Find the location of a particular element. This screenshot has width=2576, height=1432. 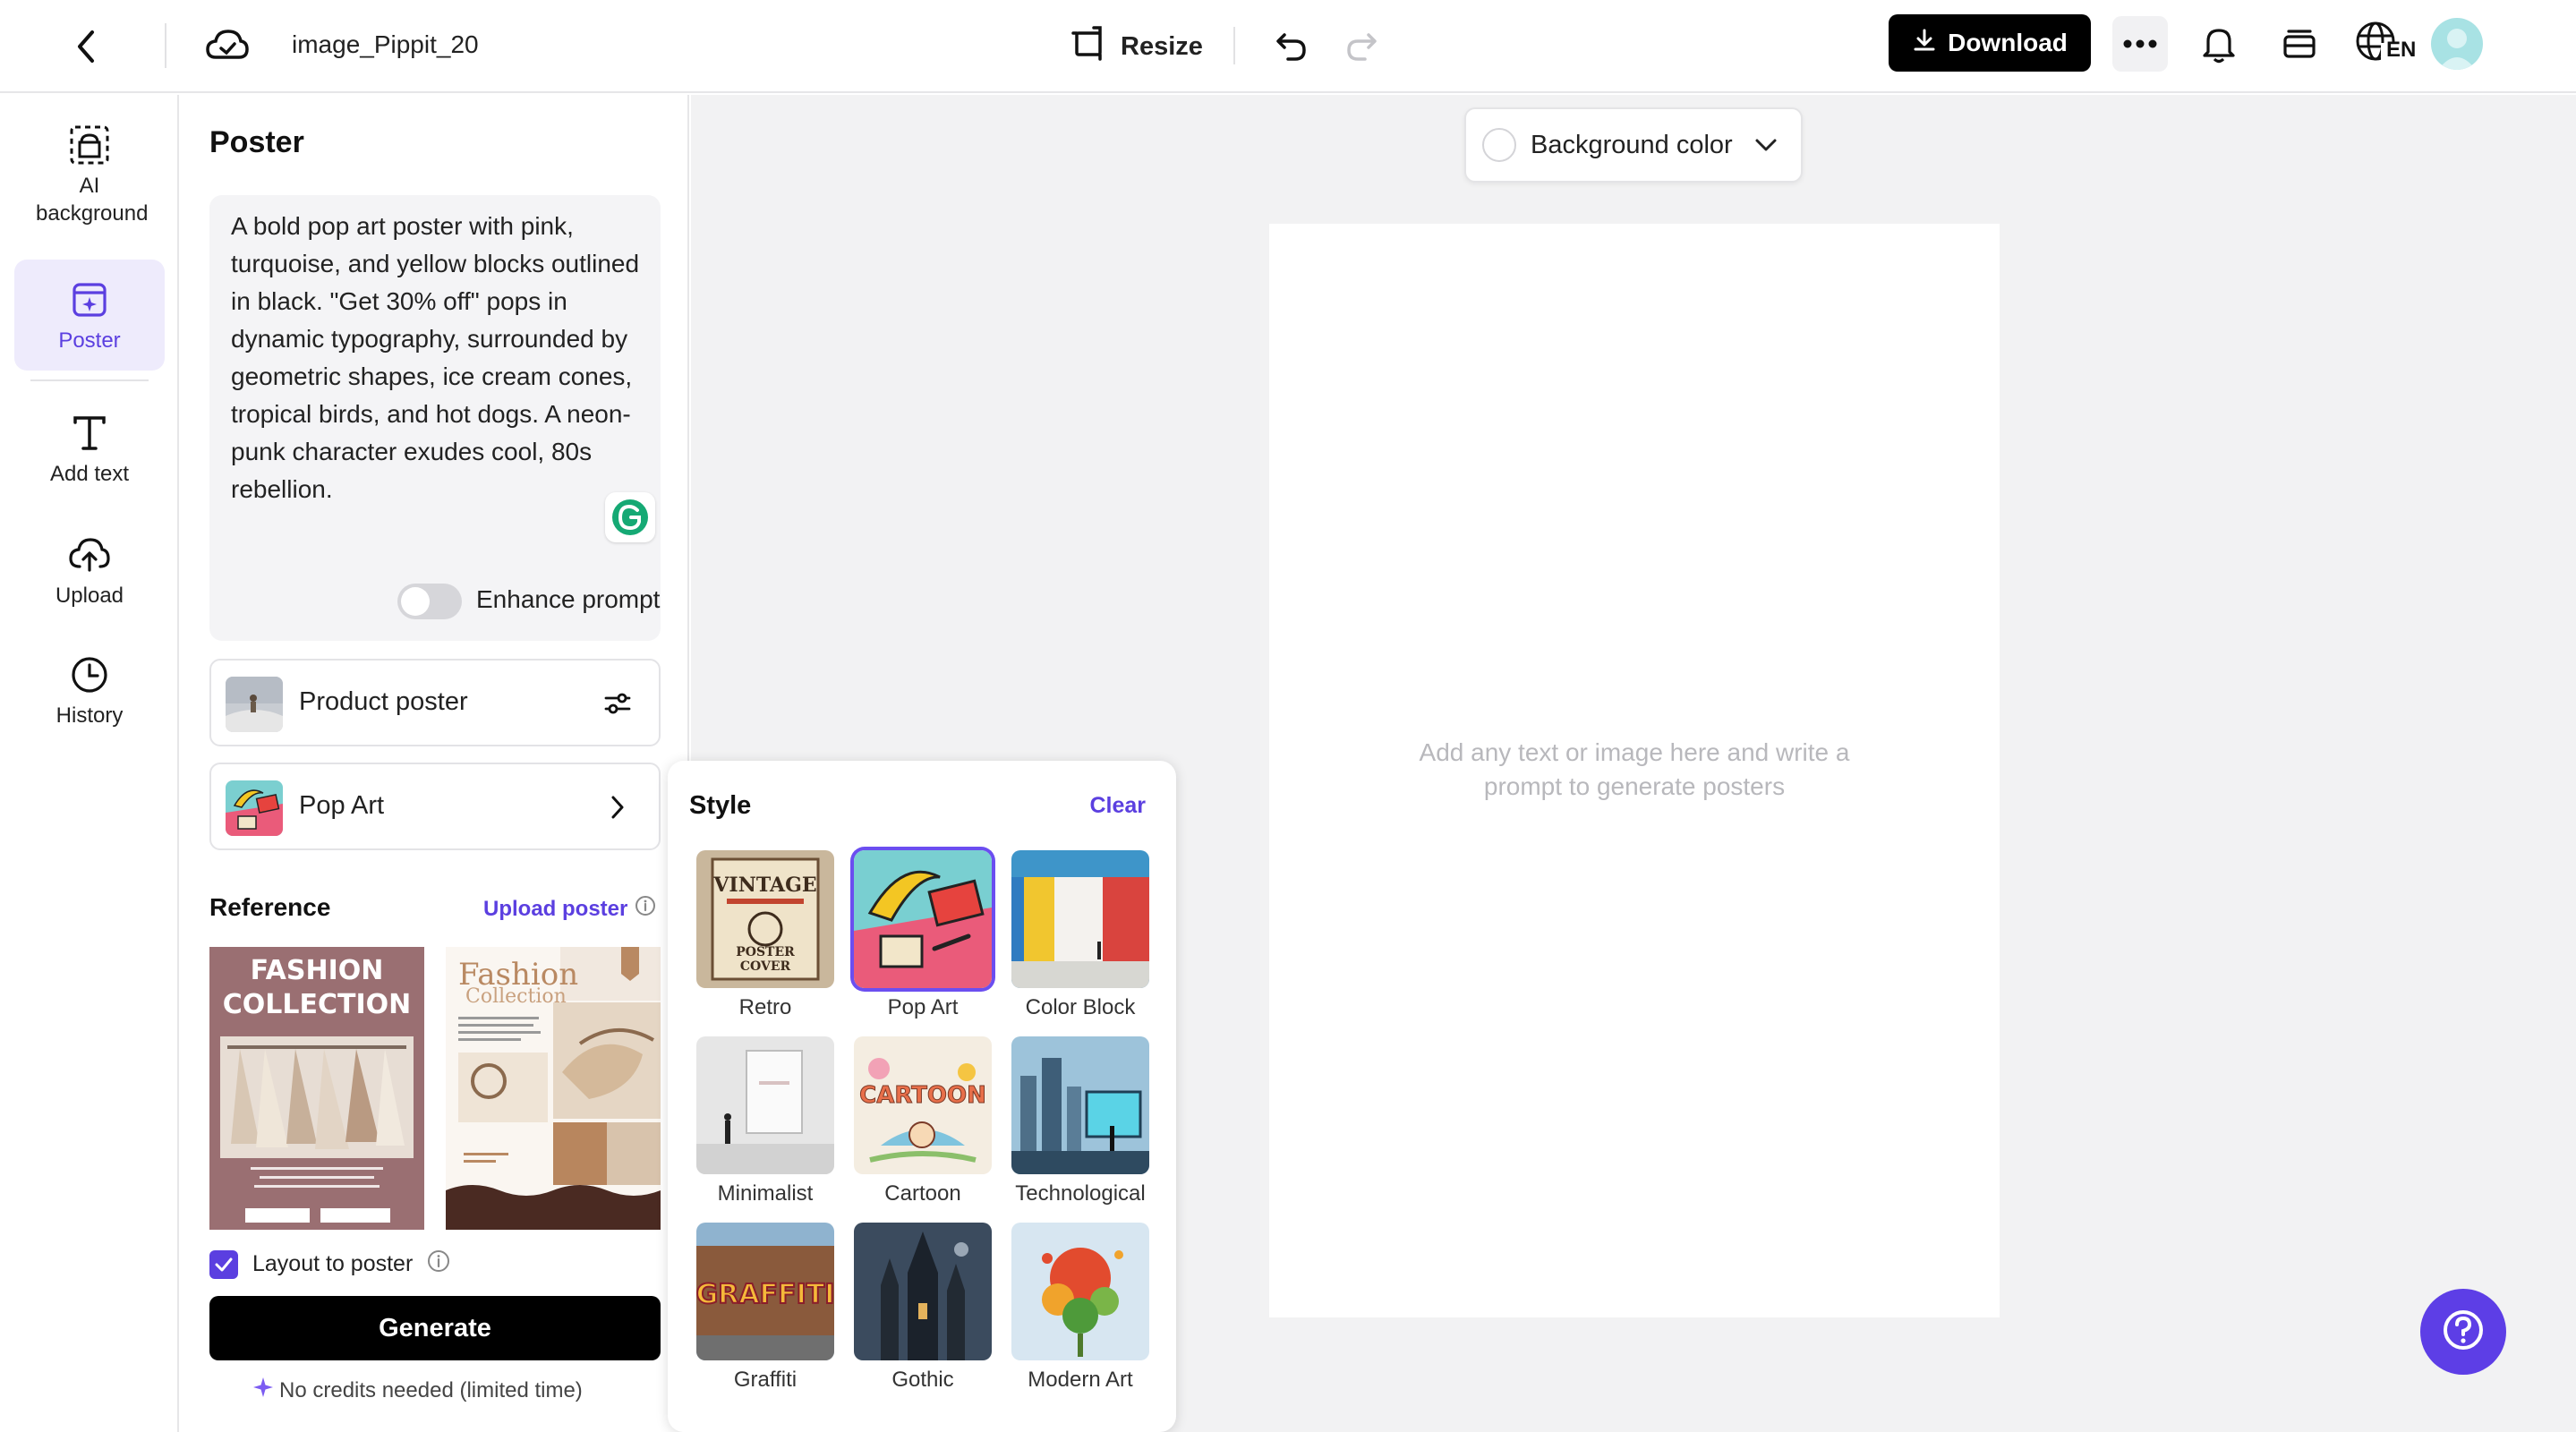

history-icon is located at coordinates (89, 675).